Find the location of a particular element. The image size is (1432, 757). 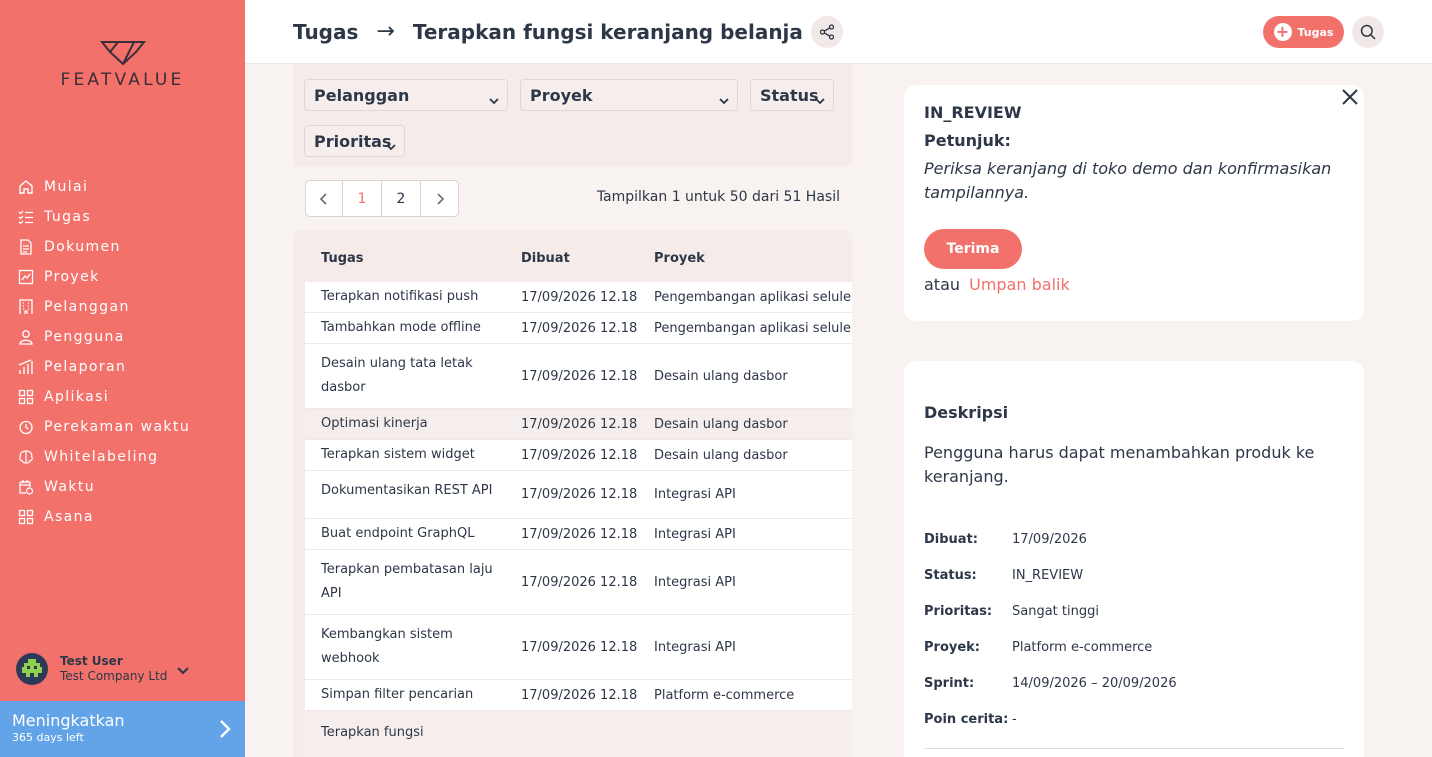

sidebar-item-pelaporan: Pelaporan is located at coordinates (128, 367).